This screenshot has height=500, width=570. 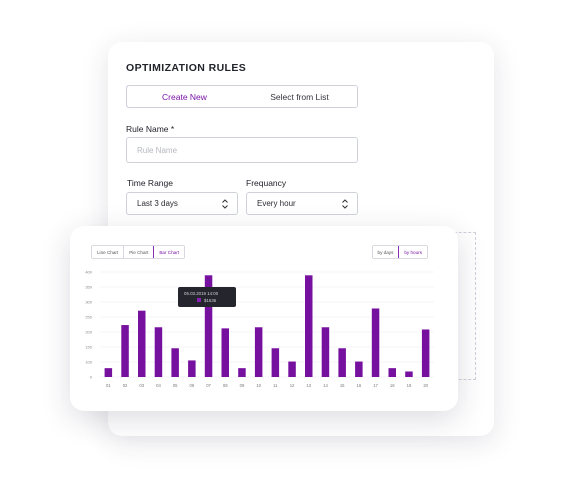 What do you see at coordinates (266, 183) in the screenshot?
I see `frequency-label: Frequancy` at bounding box center [266, 183].